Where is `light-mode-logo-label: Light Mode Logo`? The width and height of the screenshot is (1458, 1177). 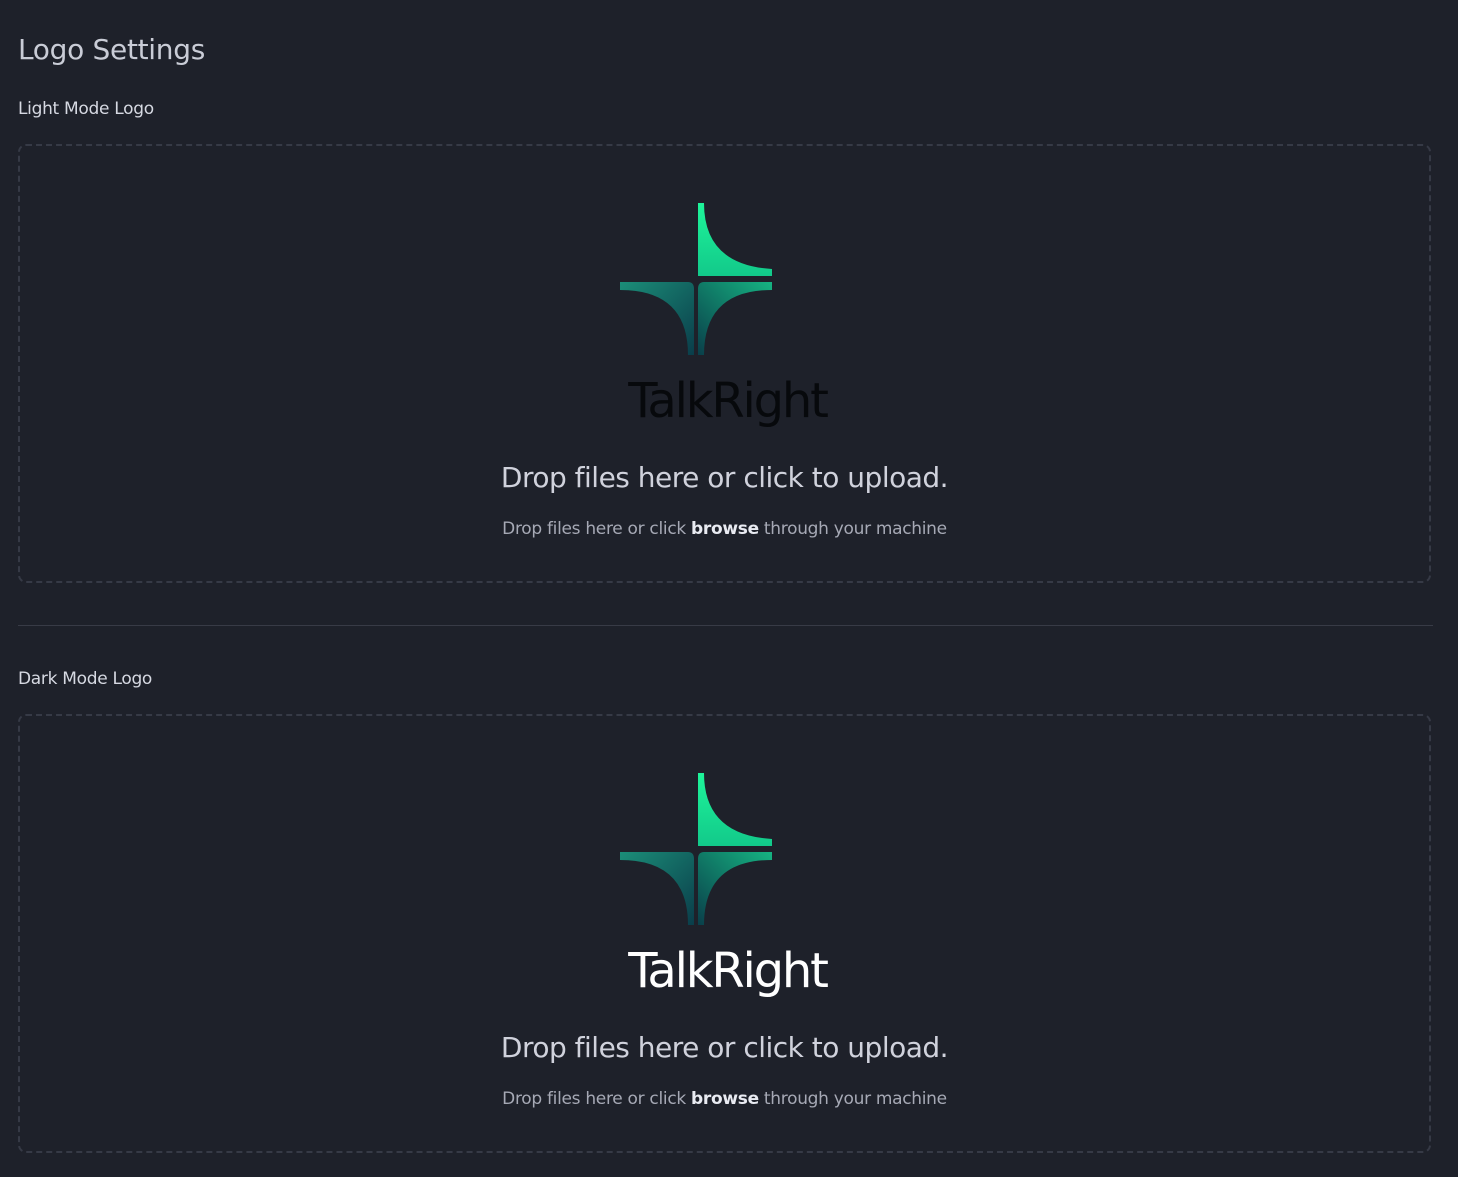 light-mode-logo-label: Light Mode Logo is located at coordinates (86, 109).